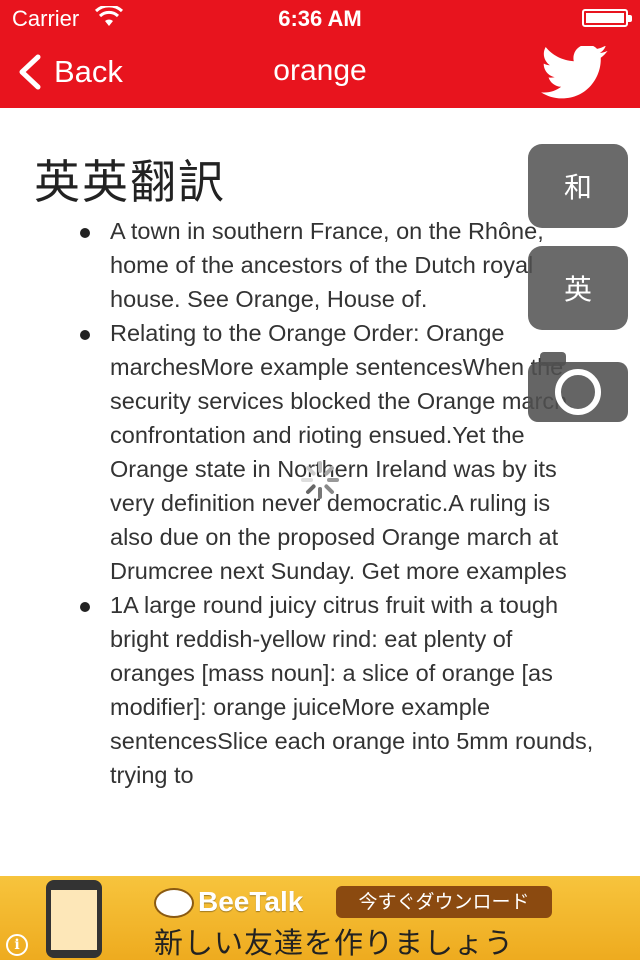 The height and width of the screenshot is (960, 640). What do you see at coordinates (74, 919) in the screenshot?
I see `ad-phone-image` at bounding box center [74, 919].